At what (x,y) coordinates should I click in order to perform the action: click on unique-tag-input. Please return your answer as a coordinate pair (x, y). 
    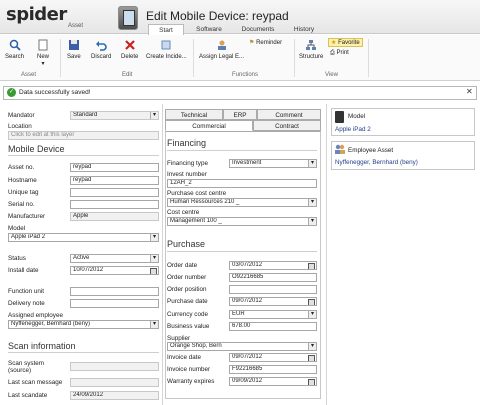
    Looking at the image, I should click on (114, 192).